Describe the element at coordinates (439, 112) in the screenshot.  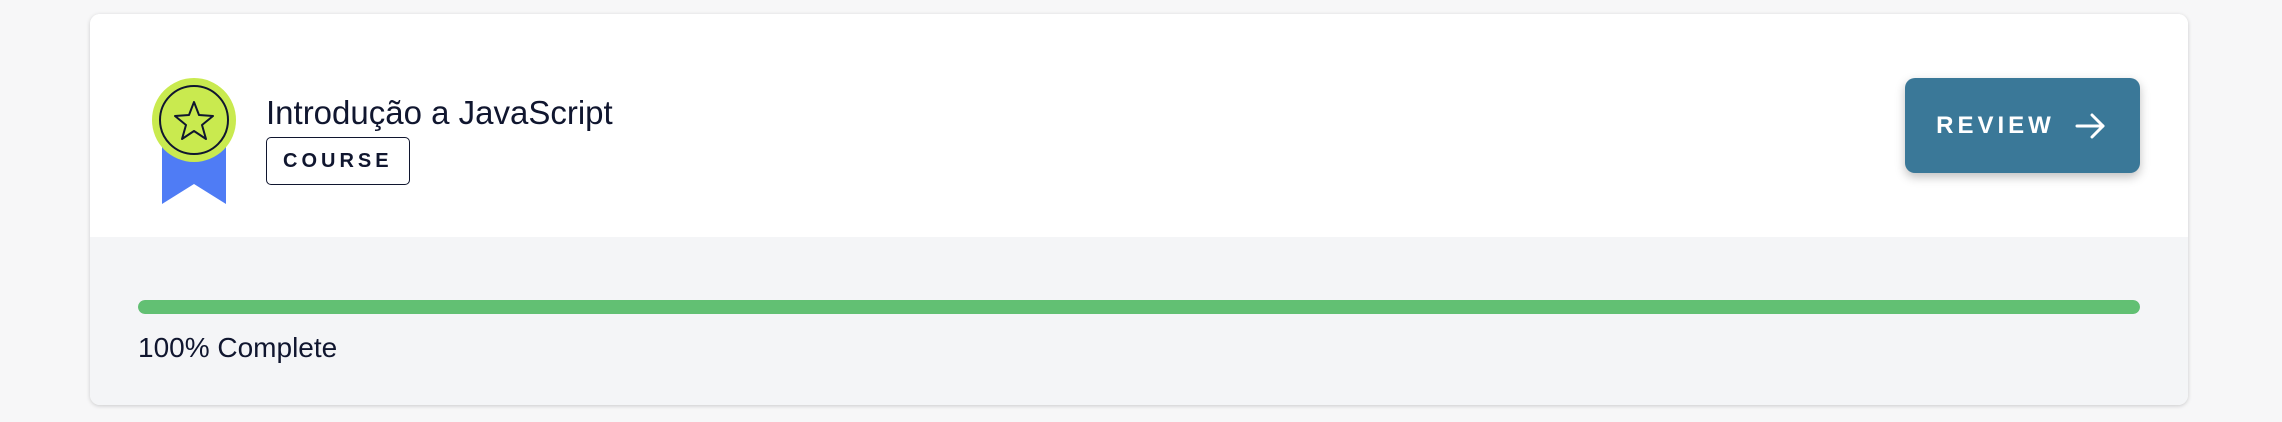
I see `course-title: Introdução a JavaScript` at that location.